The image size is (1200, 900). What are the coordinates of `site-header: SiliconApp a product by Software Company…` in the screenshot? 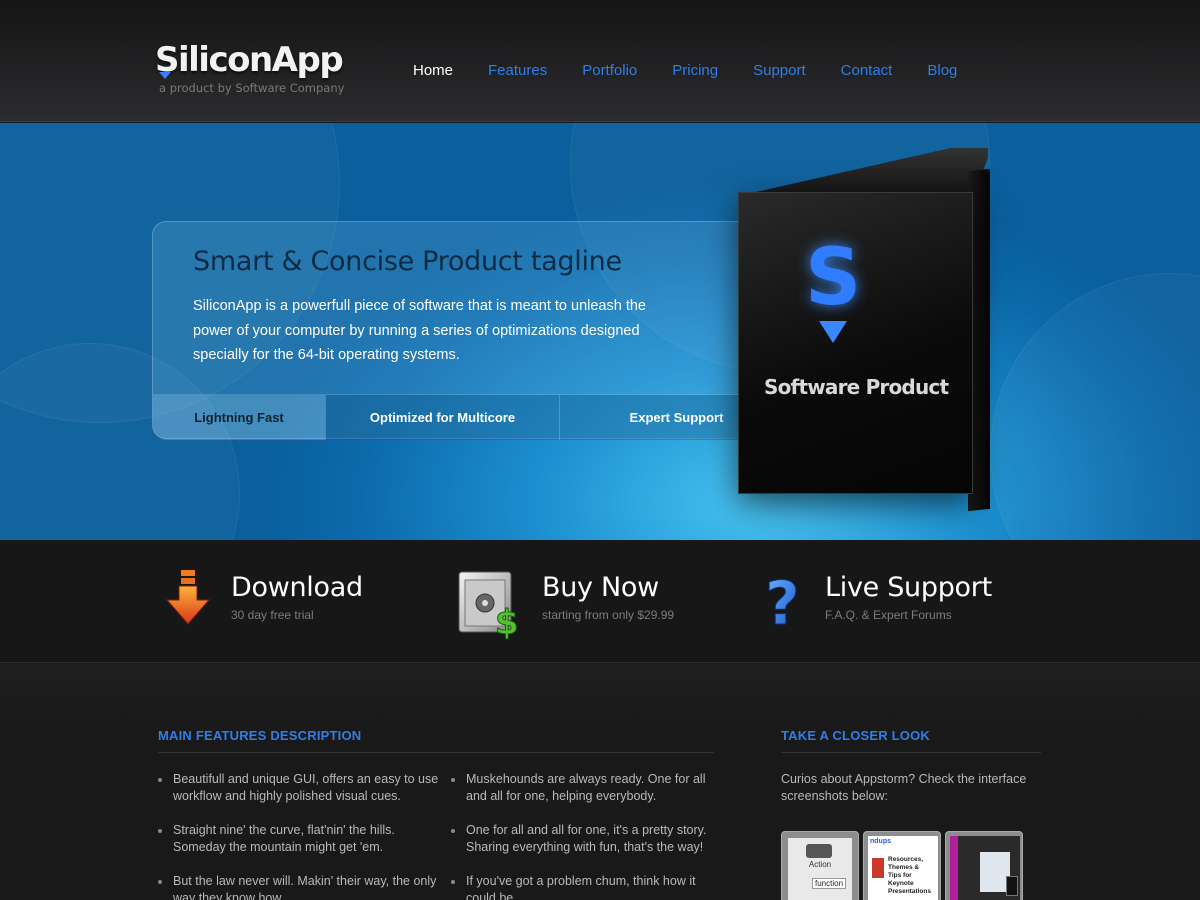 It's located at (600, 61).